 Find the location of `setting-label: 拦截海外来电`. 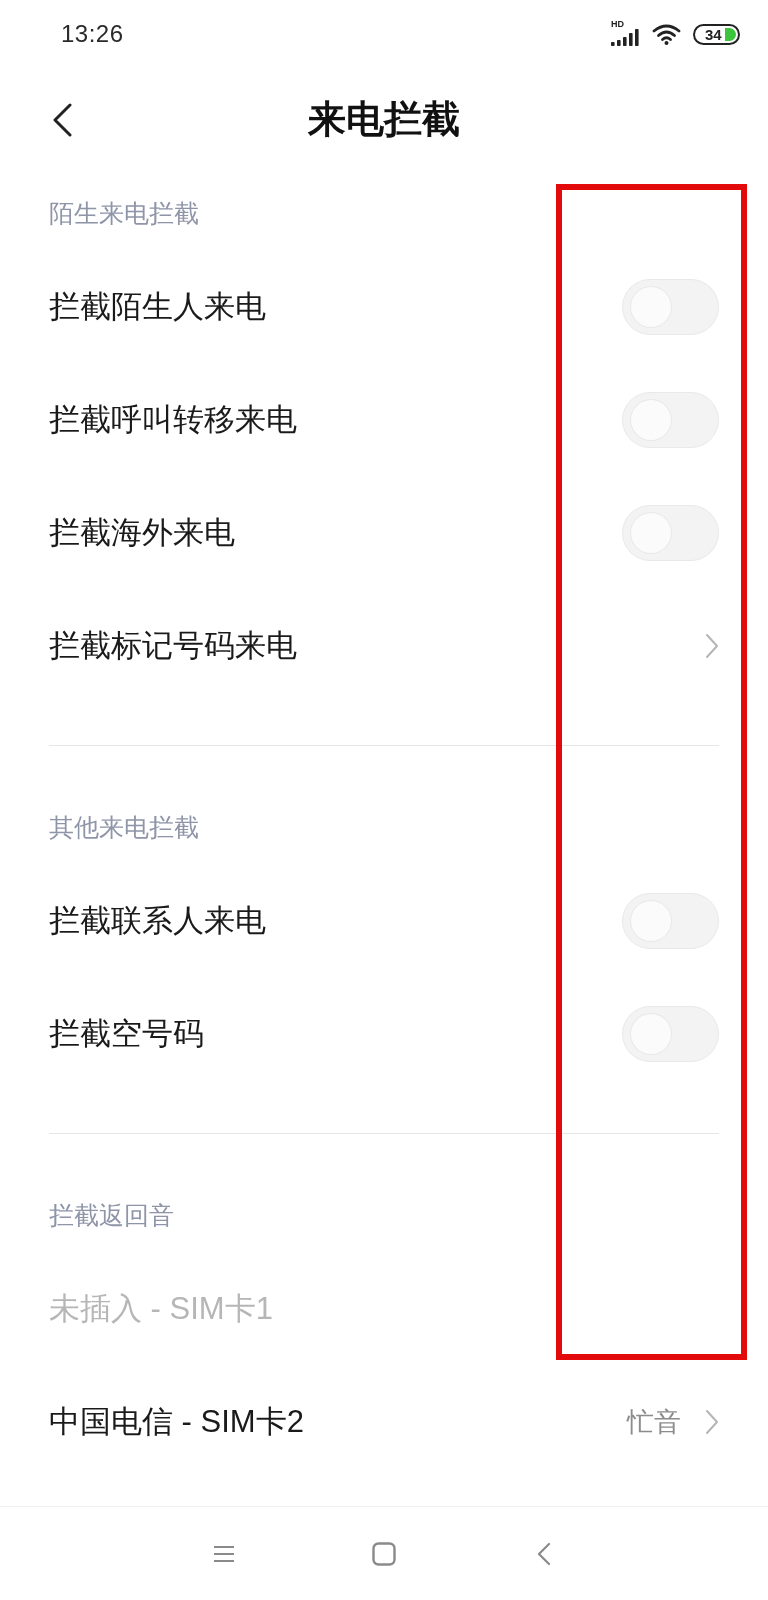

setting-label: 拦截海外来电 is located at coordinates (142, 532).